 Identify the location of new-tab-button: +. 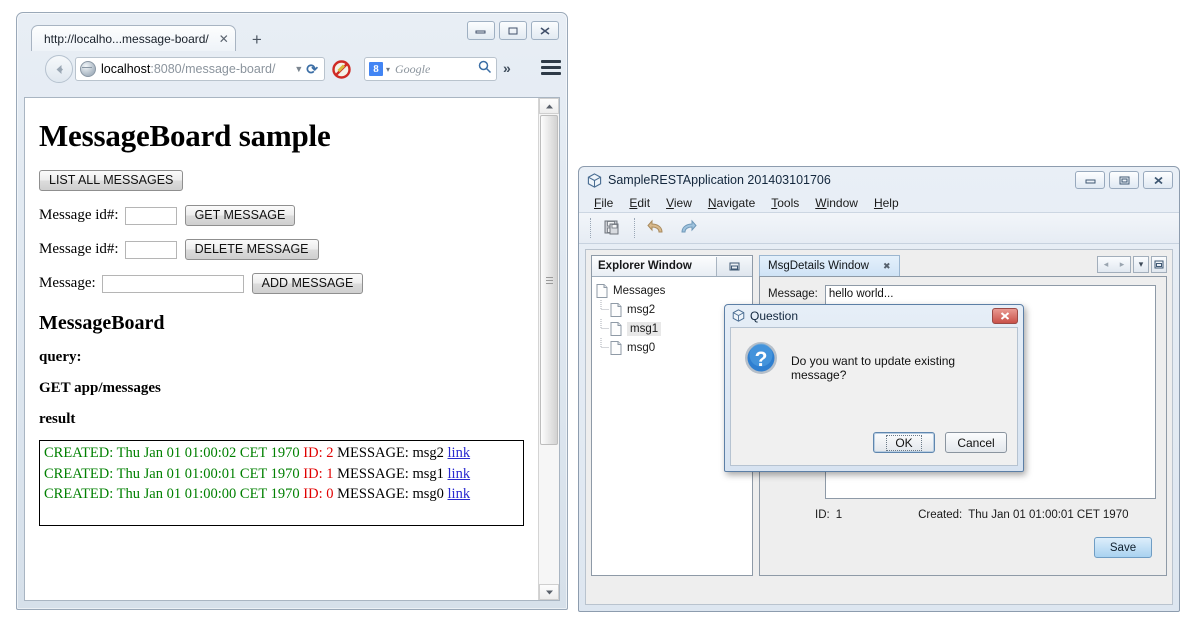
(257, 41).